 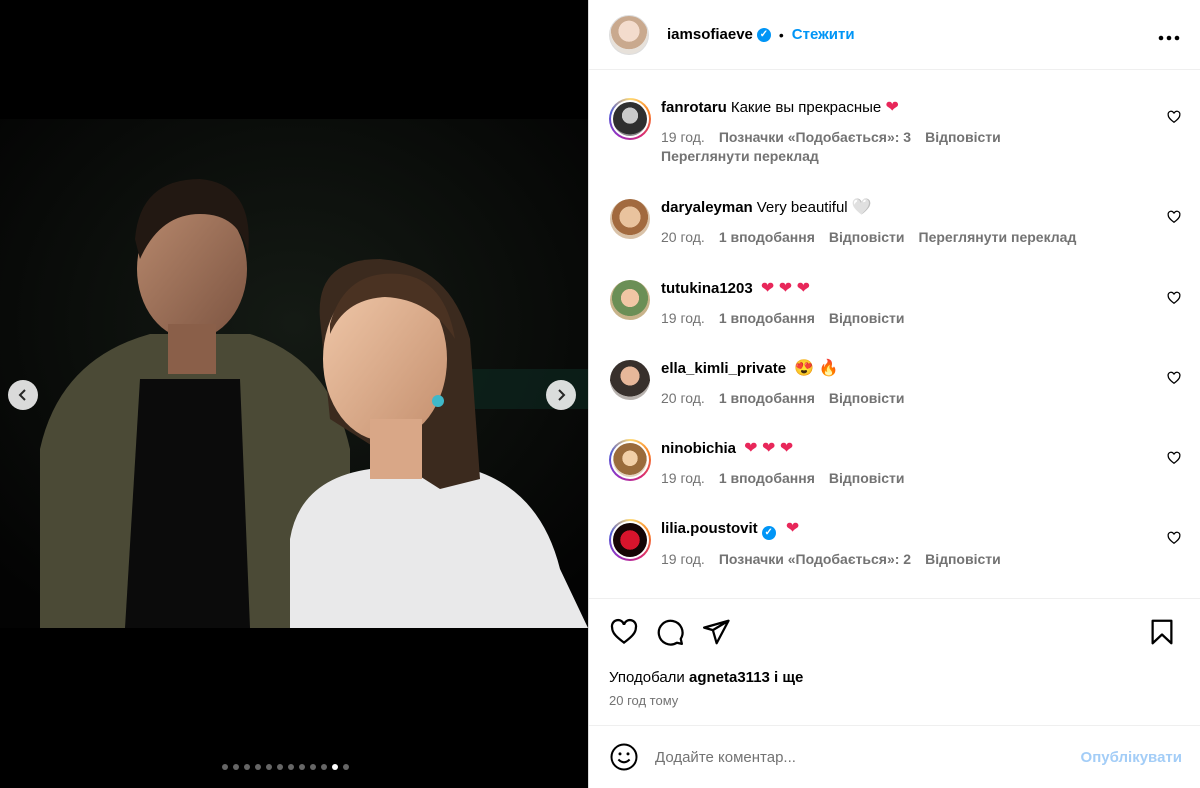 I want to click on share-button, so click(x=716, y=632).